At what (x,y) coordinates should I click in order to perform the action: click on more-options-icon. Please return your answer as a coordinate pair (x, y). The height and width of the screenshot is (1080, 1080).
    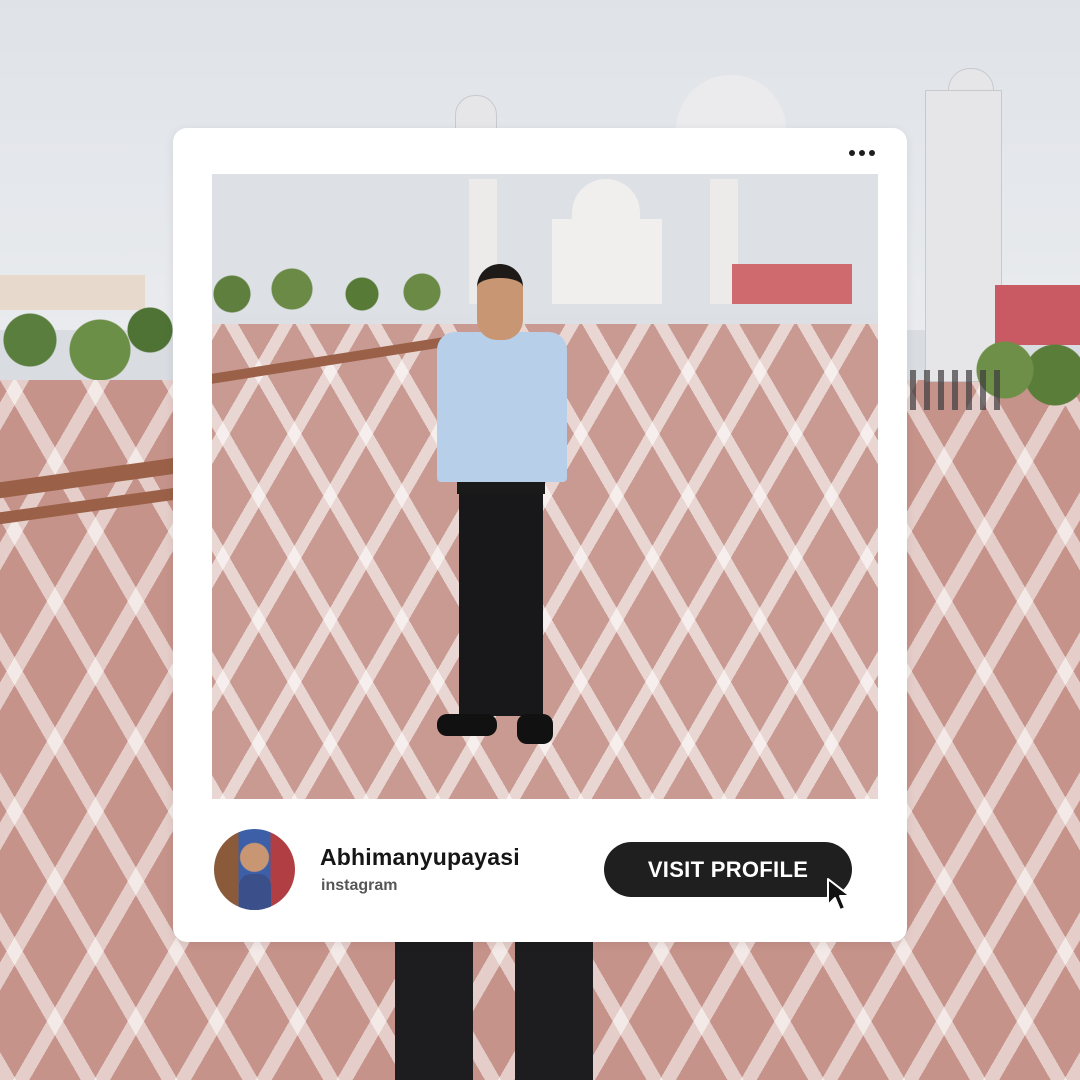
    Looking at the image, I should click on (862, 153).